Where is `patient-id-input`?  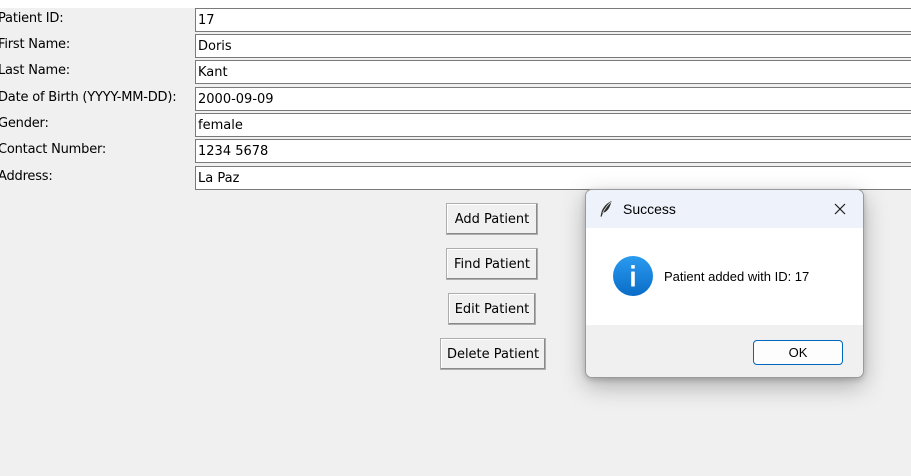
patient-id-input is located at coordinates (553, 20).